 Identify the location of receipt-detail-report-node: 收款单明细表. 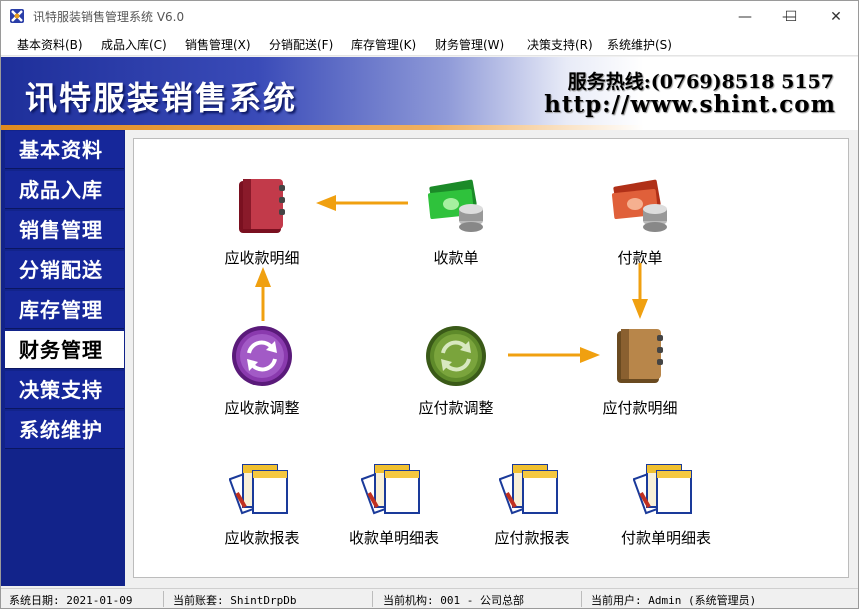
(394, 500).